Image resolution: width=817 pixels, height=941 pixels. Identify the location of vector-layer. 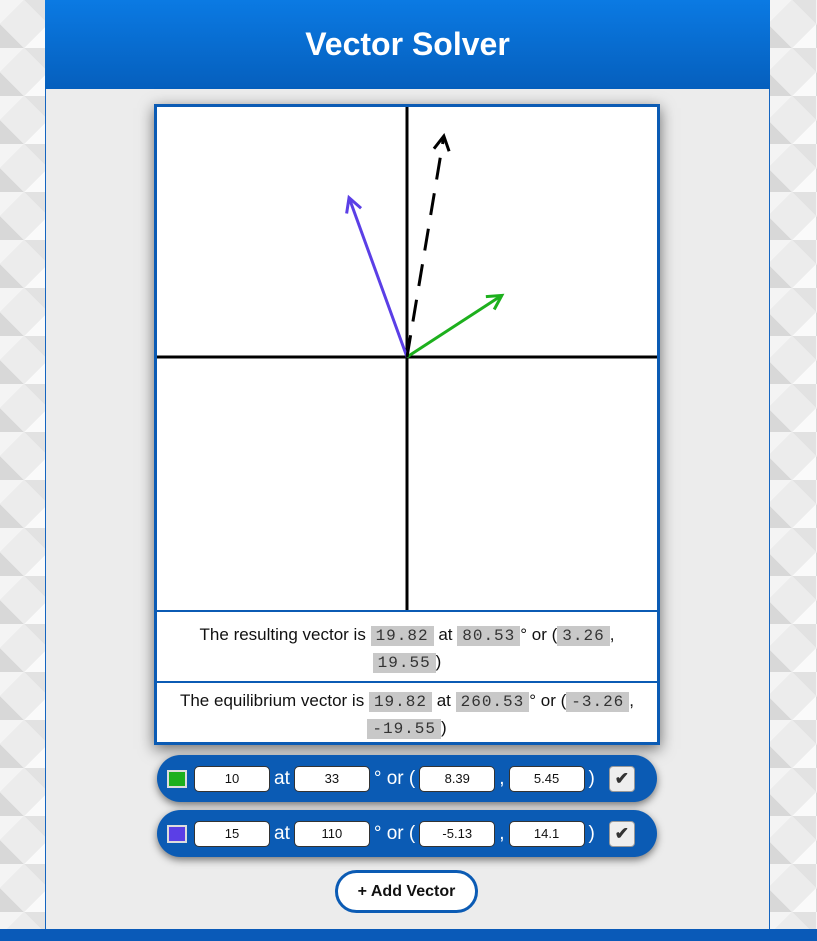
(425, 245).